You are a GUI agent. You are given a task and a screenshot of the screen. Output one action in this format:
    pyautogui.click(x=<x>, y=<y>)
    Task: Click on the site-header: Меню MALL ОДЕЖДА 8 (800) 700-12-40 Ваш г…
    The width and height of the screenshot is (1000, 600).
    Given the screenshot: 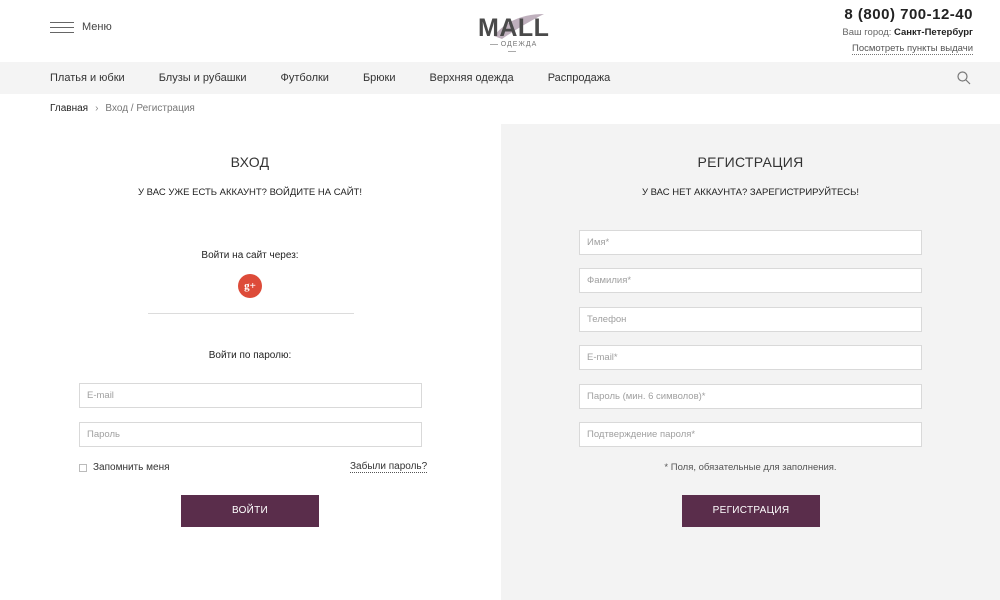 What is the action you would take?
    pyautogui.click(x=500, y=31)
    